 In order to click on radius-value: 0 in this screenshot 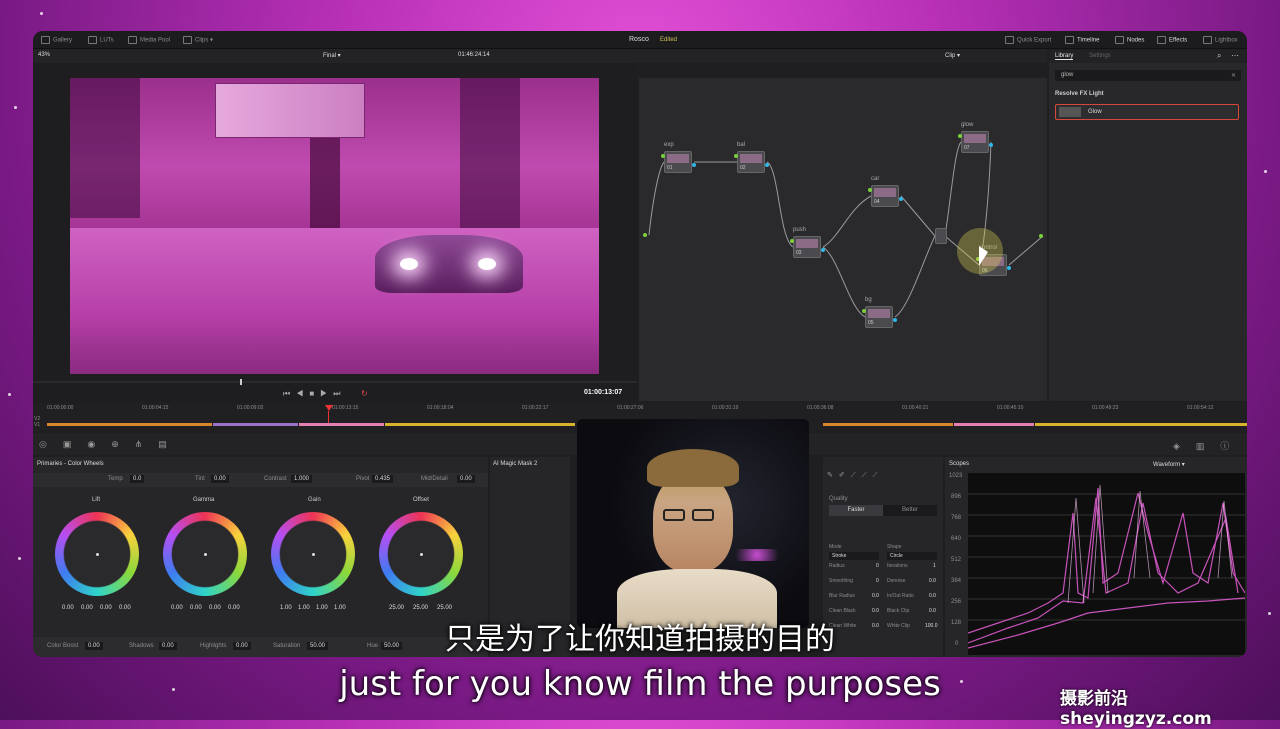, I will do `click(877, 566)`.